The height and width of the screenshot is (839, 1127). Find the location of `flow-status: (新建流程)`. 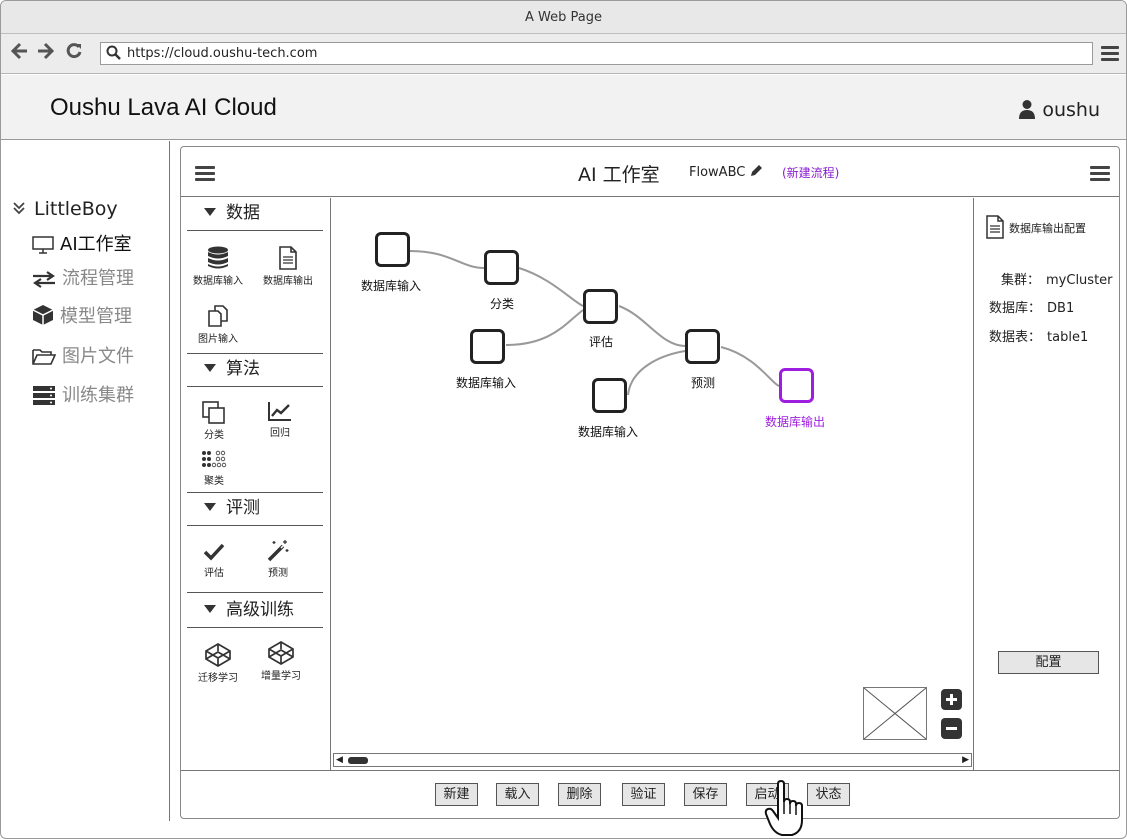

flow-status: (新建流程) is located at coordinates (811, 173).